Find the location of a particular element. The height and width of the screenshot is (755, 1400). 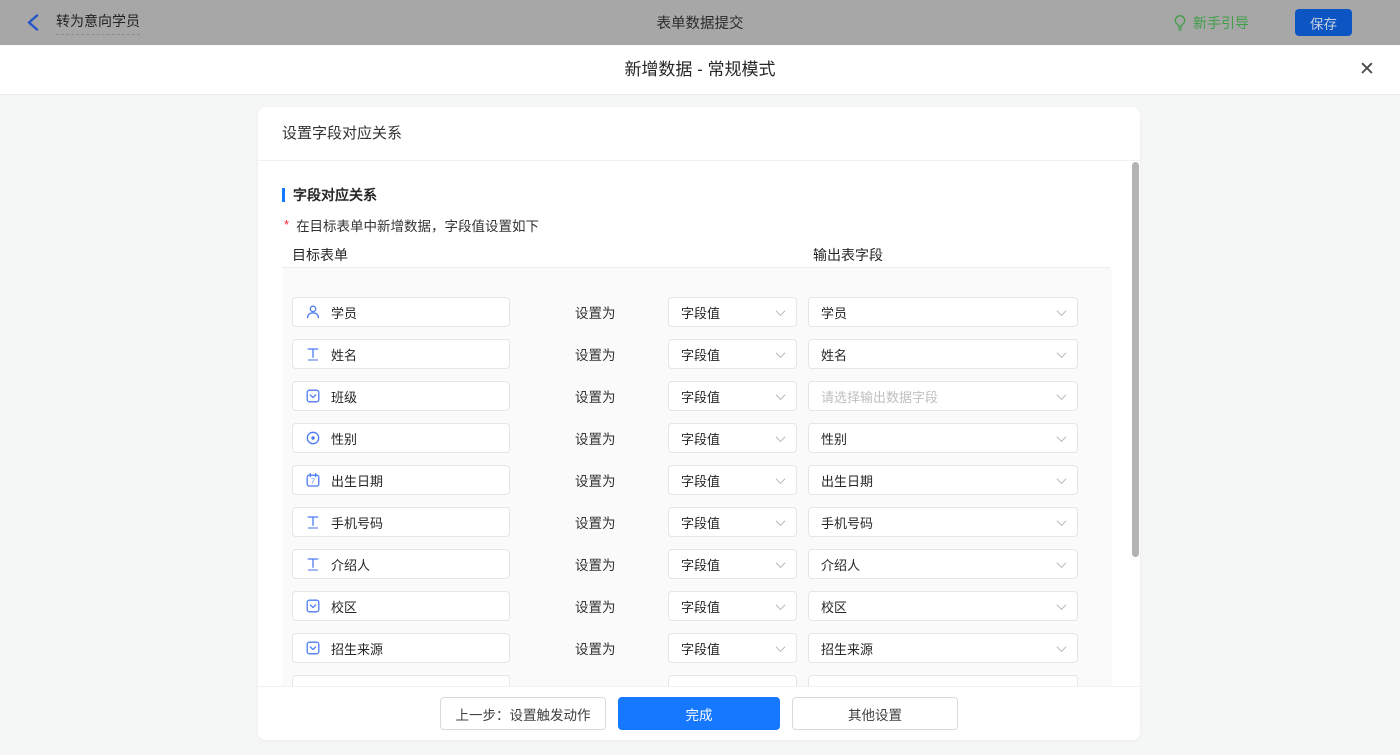

target-field-box: 介绍人 is located at coordinates (401, 564).